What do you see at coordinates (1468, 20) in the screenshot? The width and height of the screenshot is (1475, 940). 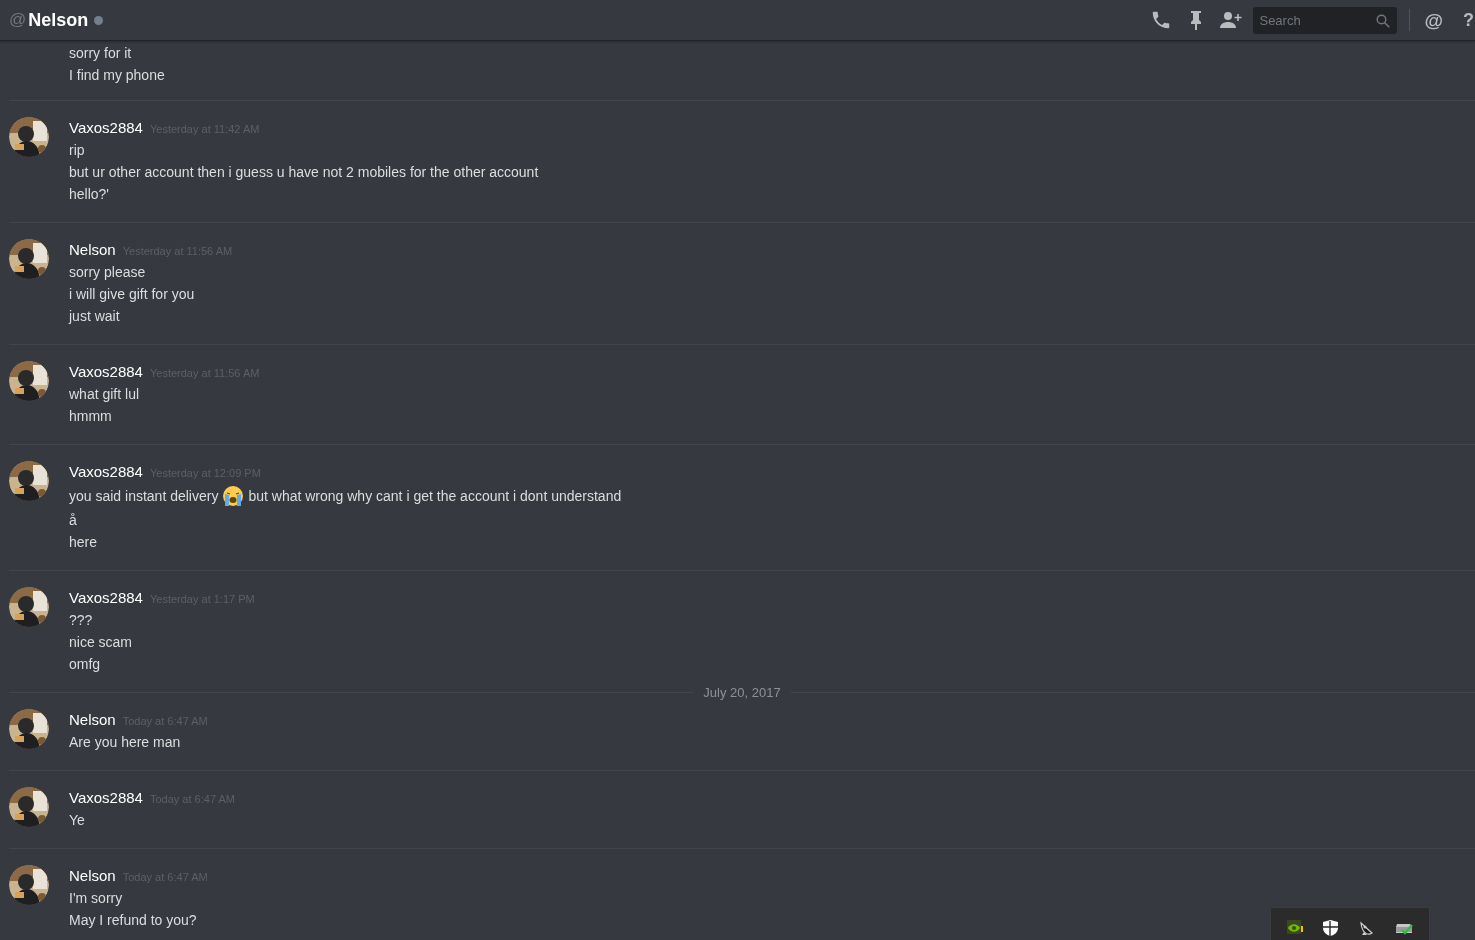 I see `help-button: ?` at bounding box center [1468, 20].